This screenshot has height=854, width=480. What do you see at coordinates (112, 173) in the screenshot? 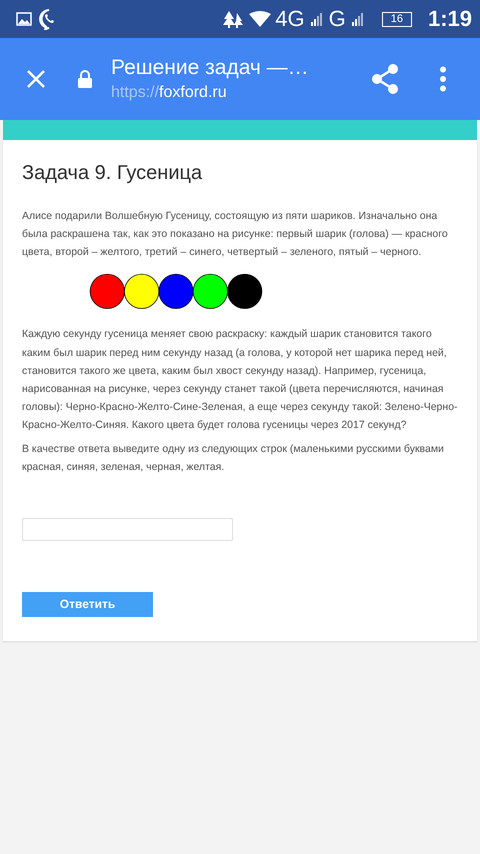
I see `task-title: Задача 9. Гусеница` at bounding box center [112, 173].